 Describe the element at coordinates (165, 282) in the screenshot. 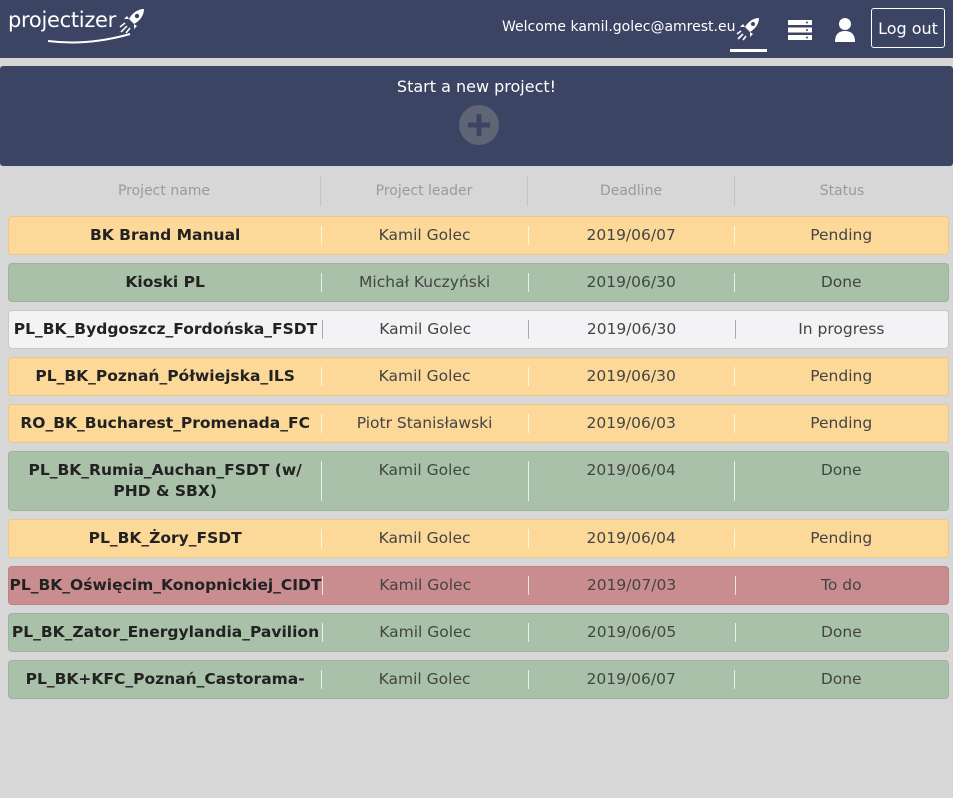

I see `project-name: Kioski PL` at that location.